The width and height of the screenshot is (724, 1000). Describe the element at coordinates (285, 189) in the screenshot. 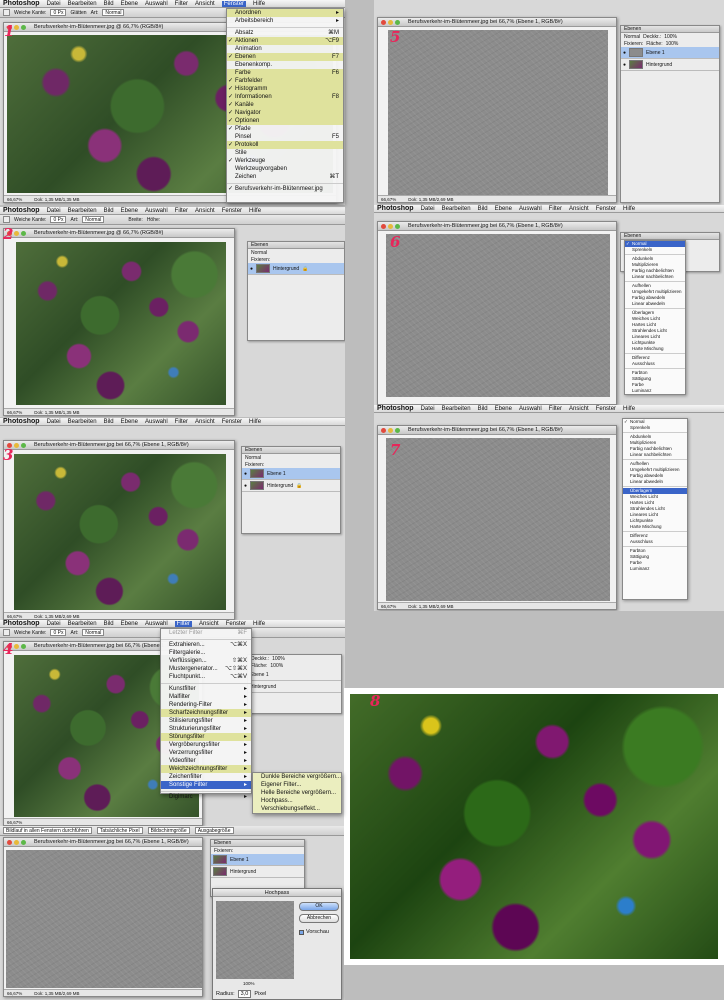

I see `menu-item-document: Berufsverkehr-im-Blütenmeer.jpg` at that location.